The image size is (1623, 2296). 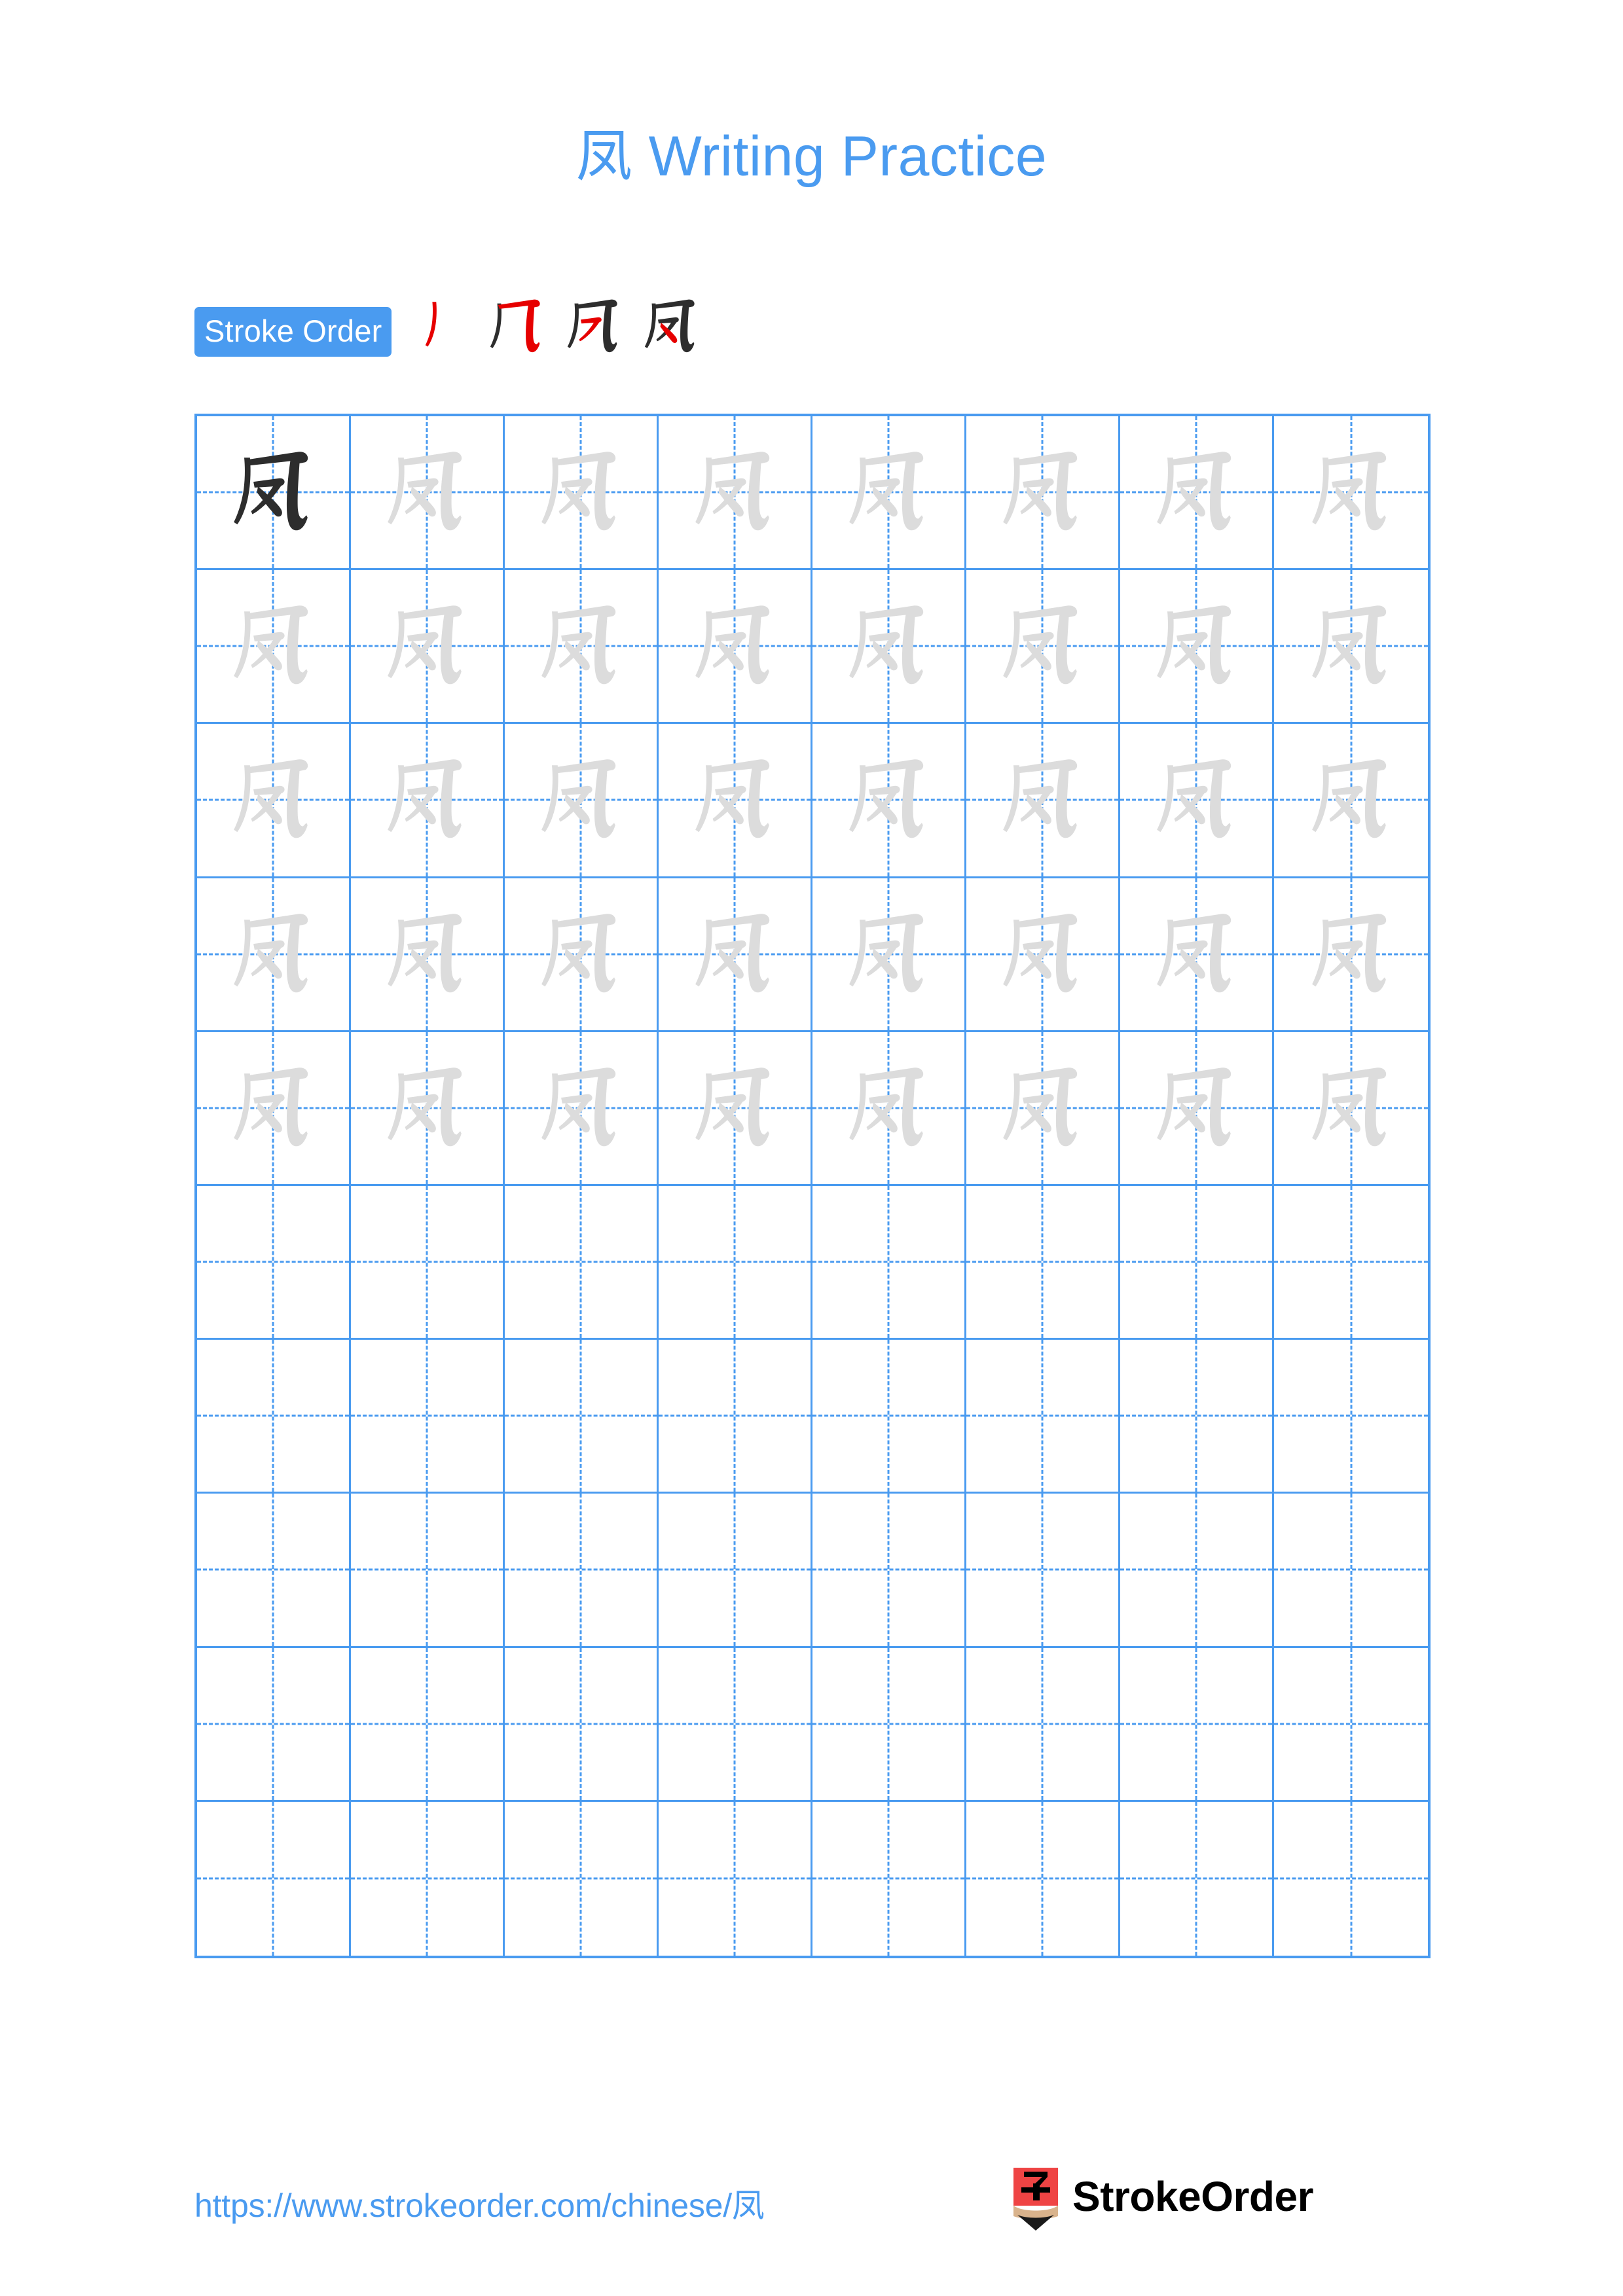 I want to click on footer-url: https://www.strokeorder.com/chinese/凤, so click(x=479, y=2203).